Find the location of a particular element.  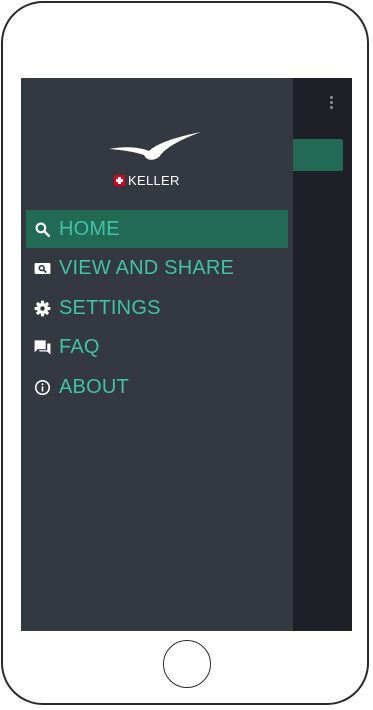

drawer-item-faq: FAQ is located at coordinates (157, 348).